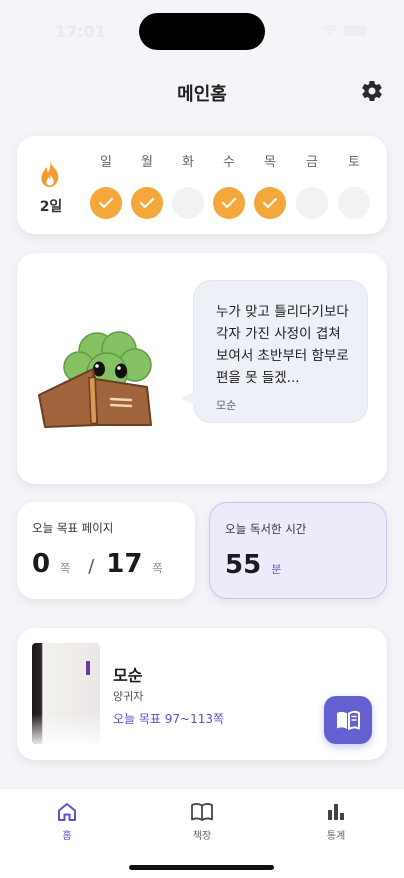 The image size is (404, 878). What do you see at coordinates (67, 836) in the screenshot?
I see `tab-home-label: 홈` at bounding box center [67, 836].